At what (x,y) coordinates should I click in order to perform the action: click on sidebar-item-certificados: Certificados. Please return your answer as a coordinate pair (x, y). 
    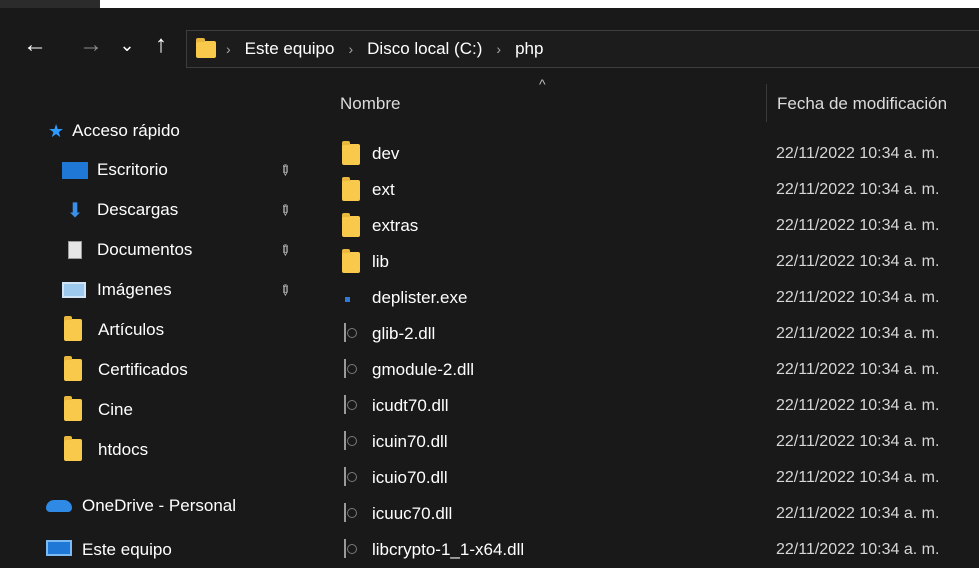
    Looking at the image, I should click on (125, 370).